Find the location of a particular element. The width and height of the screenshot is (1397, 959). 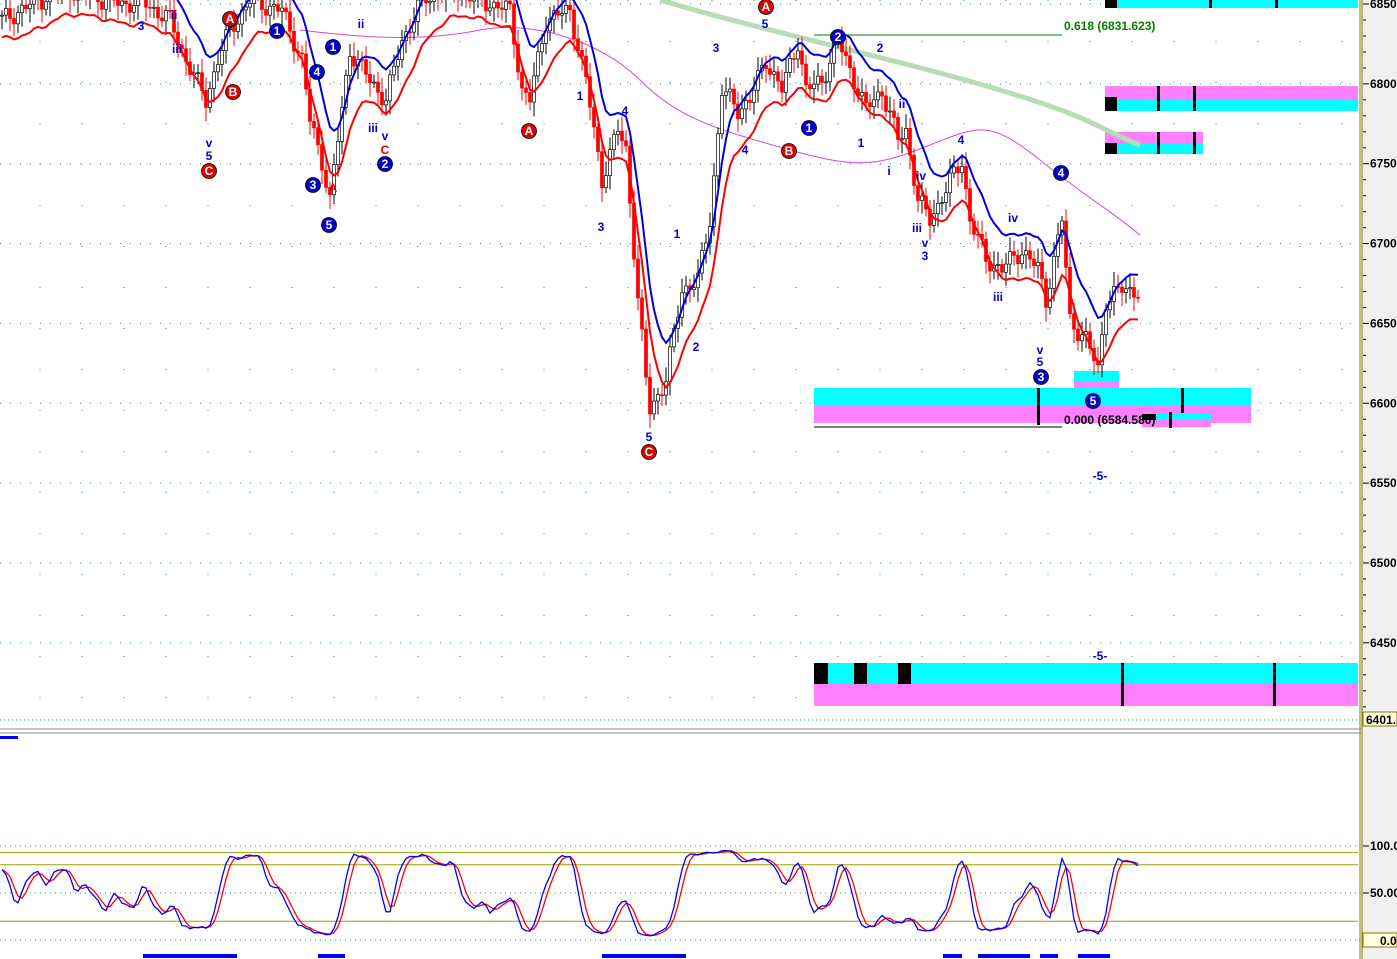

wave-circle-label: 5 is located at coordinates (1093, 401).